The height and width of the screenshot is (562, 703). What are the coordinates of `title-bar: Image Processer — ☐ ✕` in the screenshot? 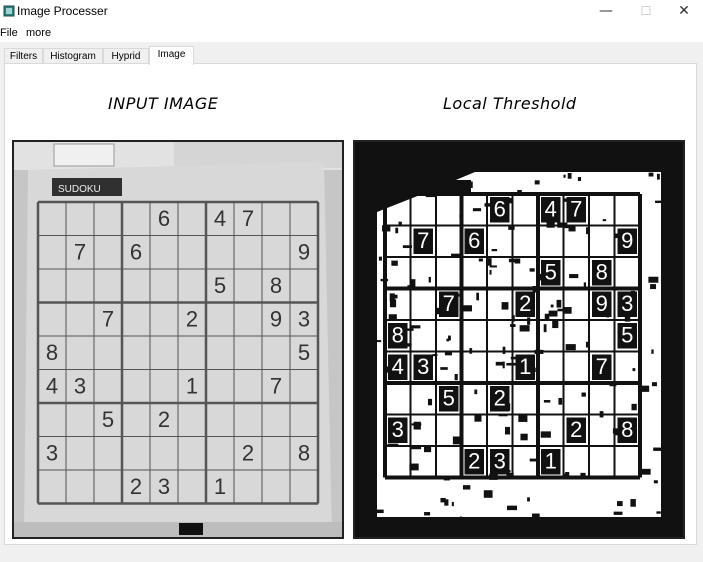 It's located at (351, 12).